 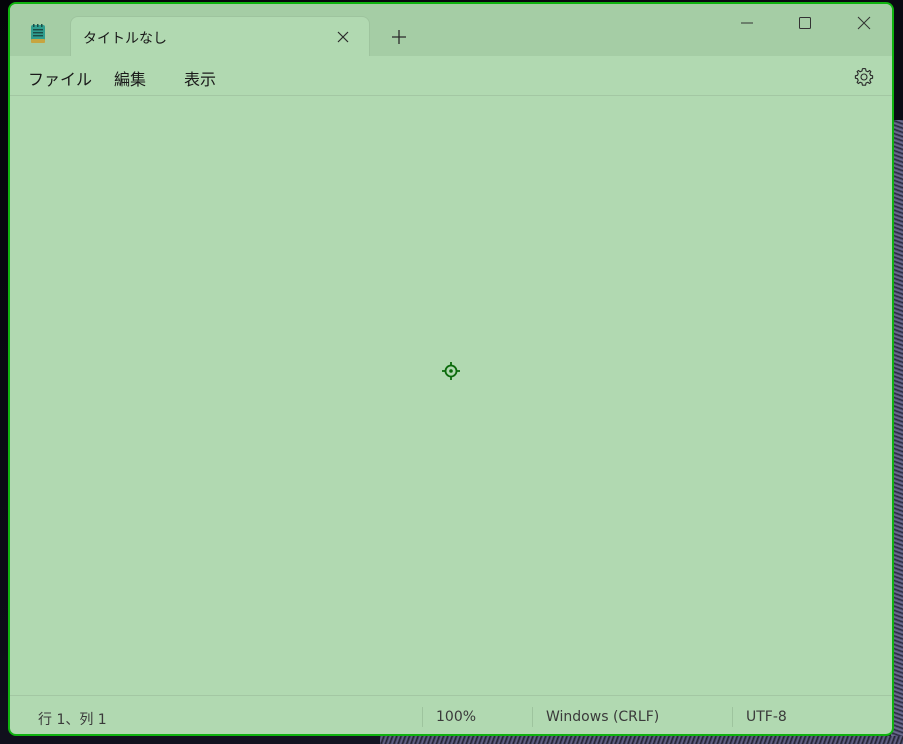 What do you see at coordinates (38, 33) in the screenshot?
I see `notepad-icon` at bounding box center [38, 33].